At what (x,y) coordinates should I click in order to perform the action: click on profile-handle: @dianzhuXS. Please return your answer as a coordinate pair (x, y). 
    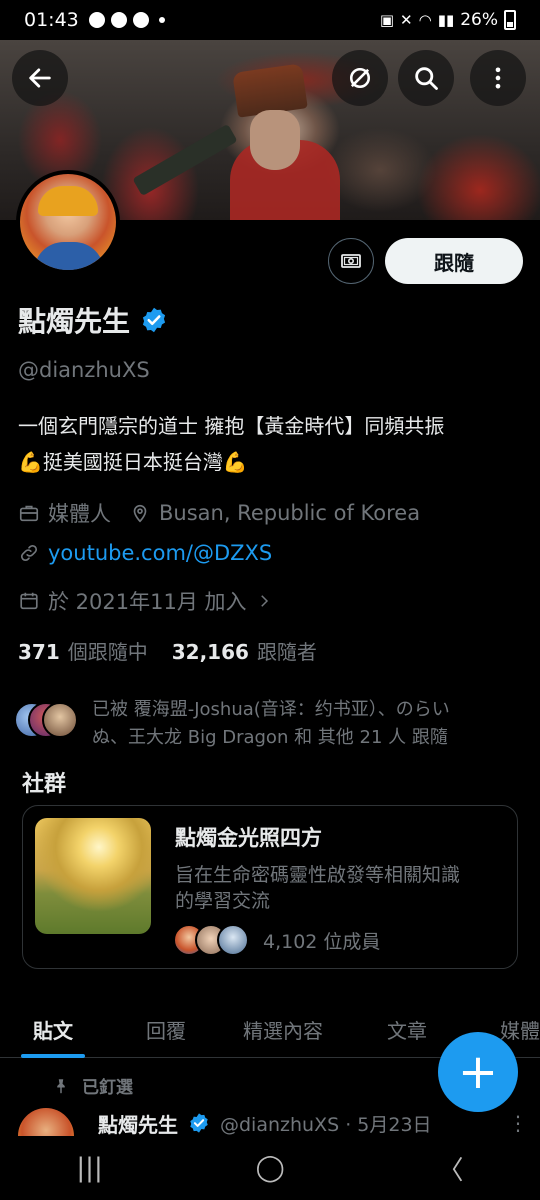
    Looking at the image, I should click on (84, 370).